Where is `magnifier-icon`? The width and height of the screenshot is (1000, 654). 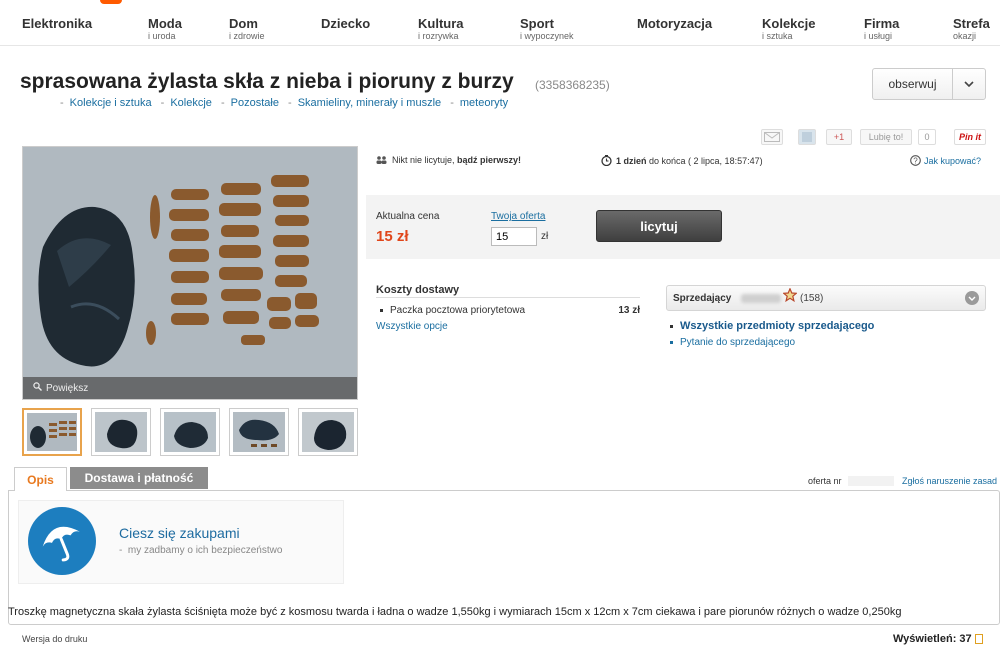
magnifier-icon is located at coordinates (37, 388).